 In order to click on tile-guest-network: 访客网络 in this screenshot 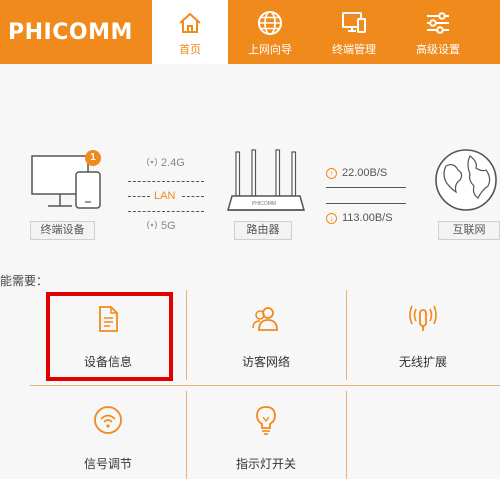, I will do `click(266, 337)`.